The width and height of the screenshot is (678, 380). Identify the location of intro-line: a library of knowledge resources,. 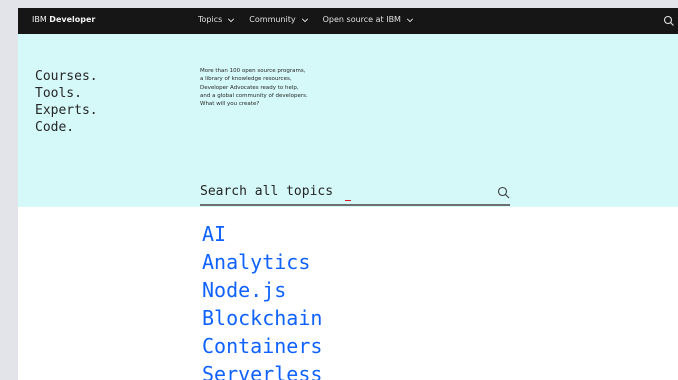
(246, 79).